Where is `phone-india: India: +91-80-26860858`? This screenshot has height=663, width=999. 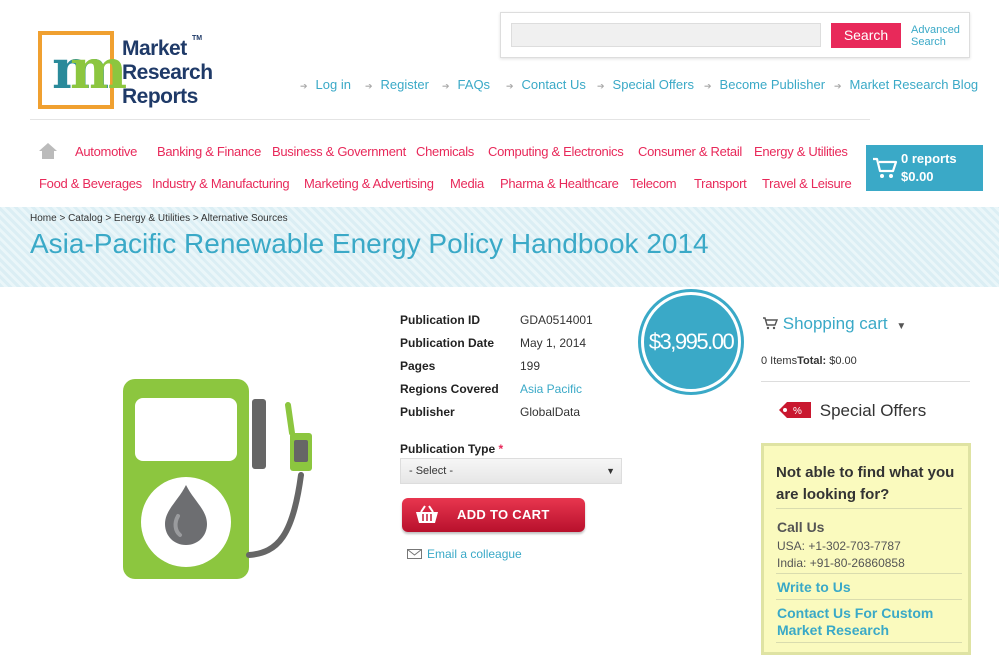 phone-india: India: +91-80-26860858 is located at coordinates (841, 563).